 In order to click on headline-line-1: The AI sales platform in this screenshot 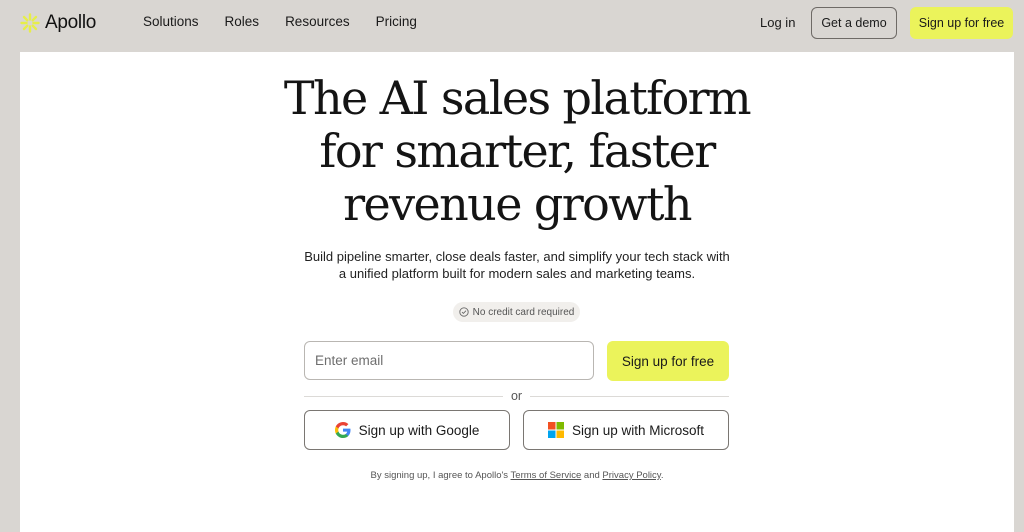, I will do `click(517, 98)`.